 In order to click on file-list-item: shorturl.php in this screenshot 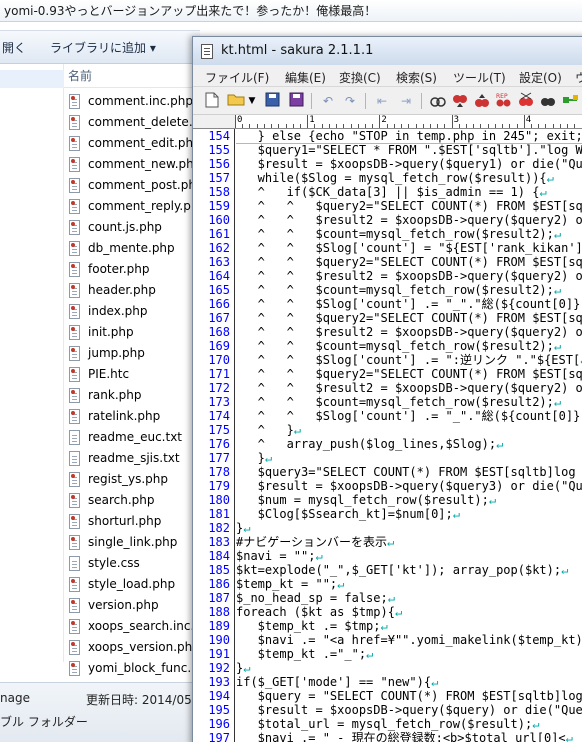, I will do `click(132, 522)`.